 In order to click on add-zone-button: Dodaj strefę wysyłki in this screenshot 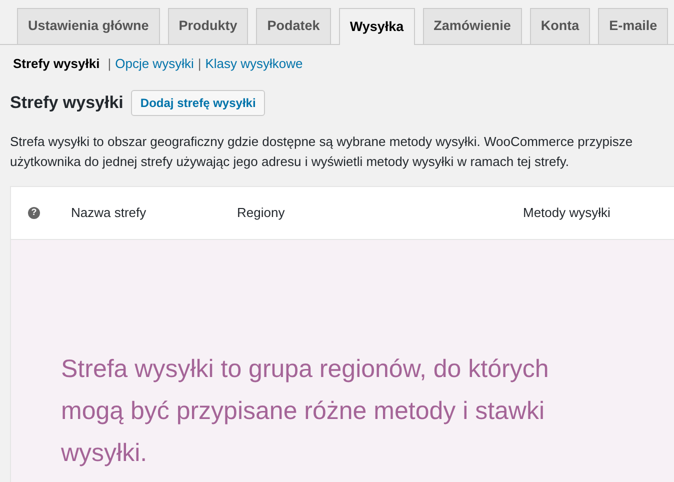, I will do `click(198, 103)`.